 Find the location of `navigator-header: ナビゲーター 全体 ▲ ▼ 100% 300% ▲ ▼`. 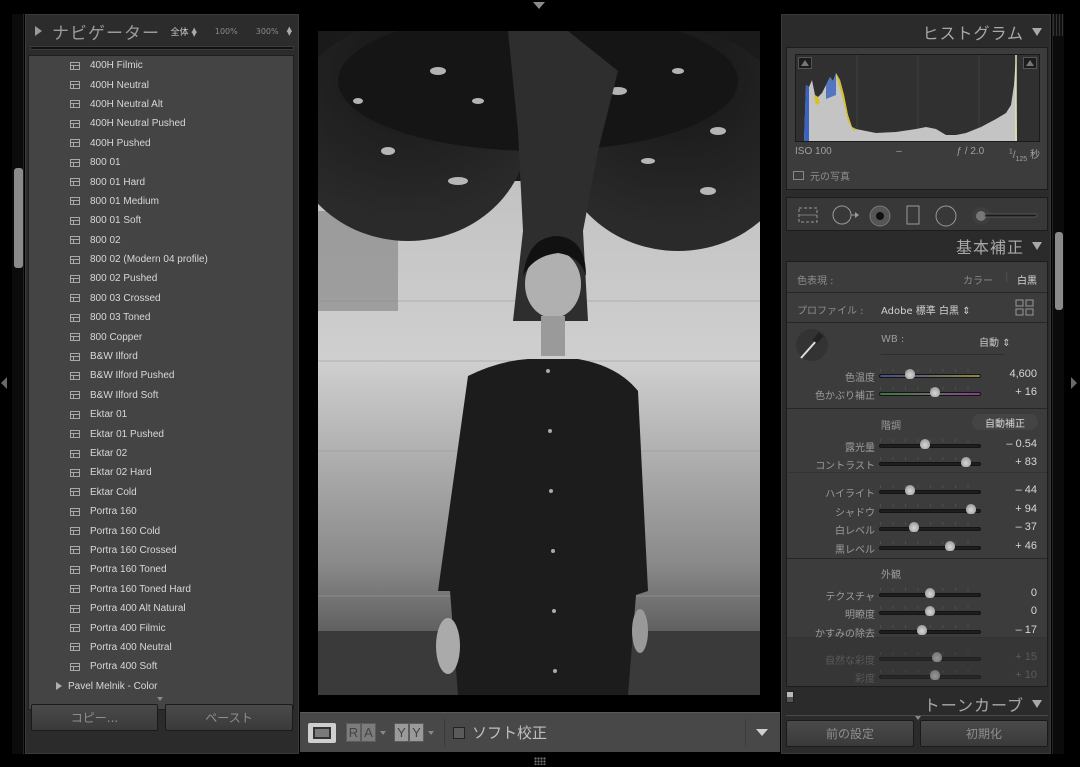

navigator-header: ナビゲーター 全体 ▲ ▼ 100% 300% ▲ ▼ is located at coordinates (162, 31).